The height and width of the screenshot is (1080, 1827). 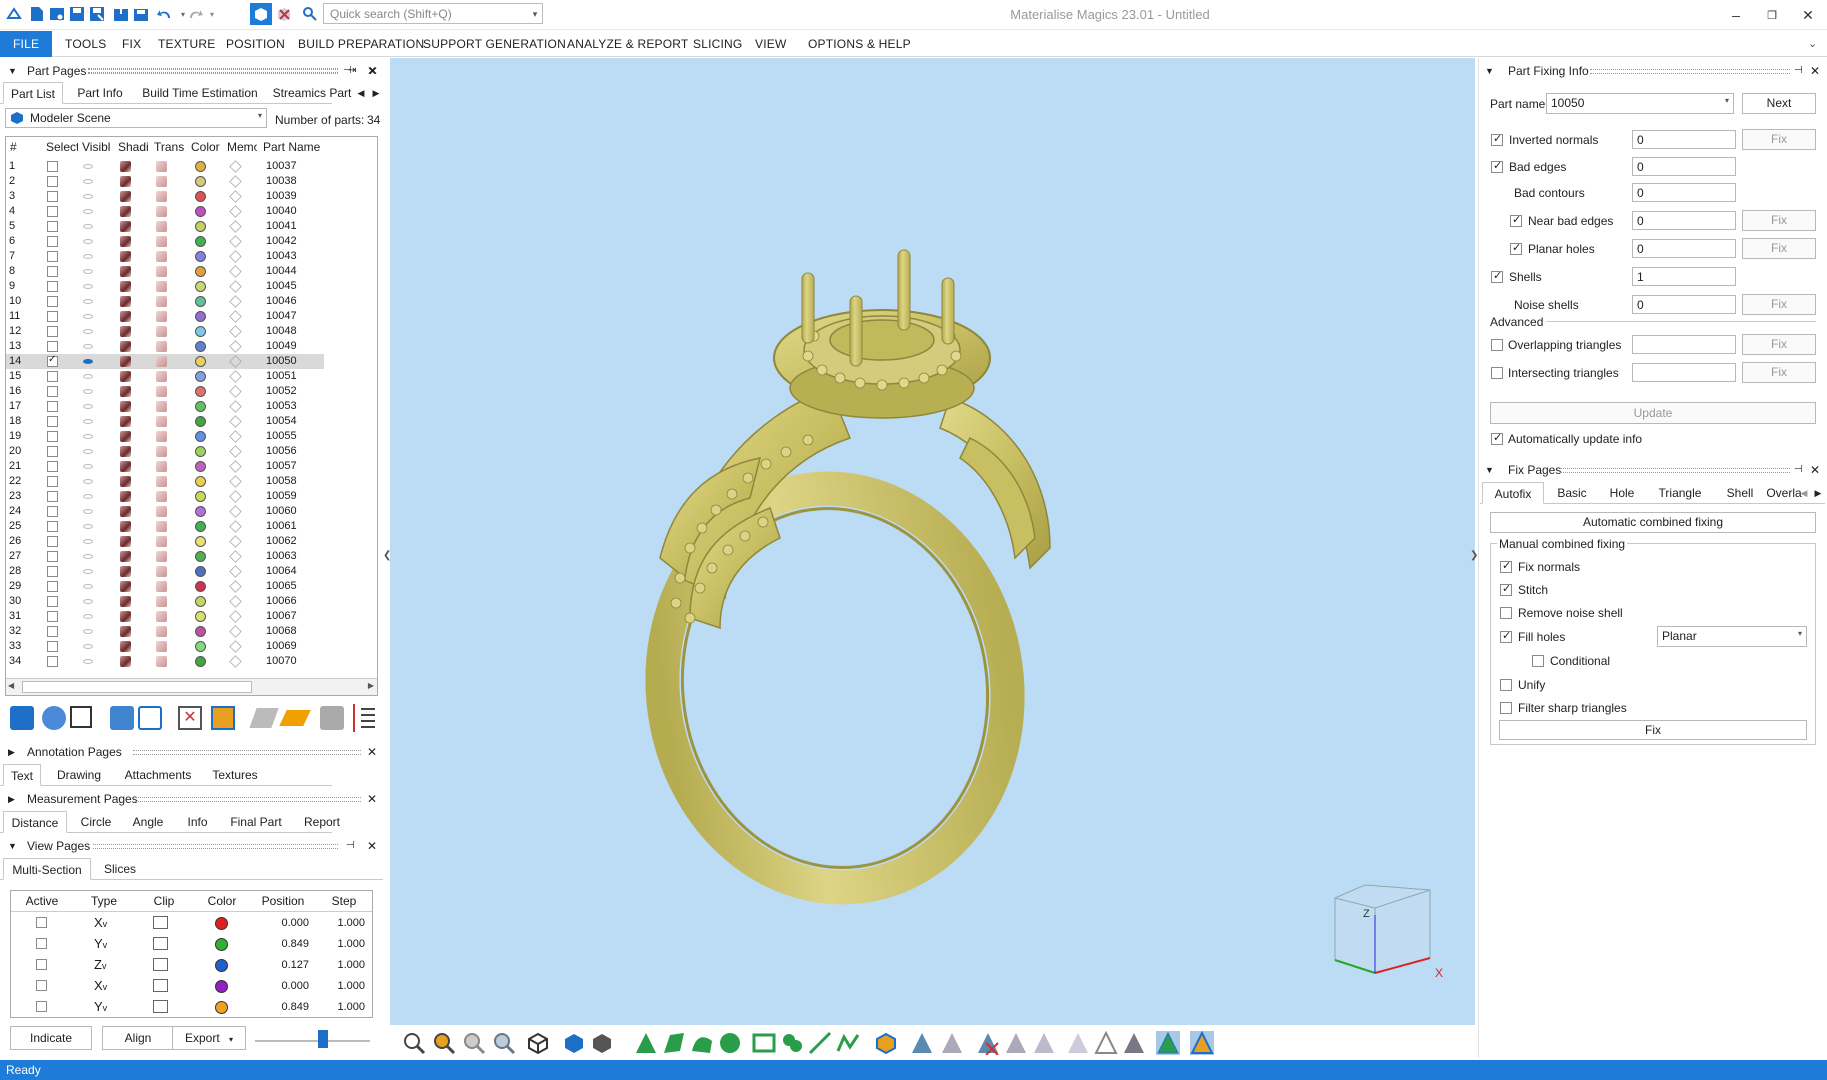 I want to click on menu-build-preparation: BUILD PREPARATION, so click(x=361, y=44).